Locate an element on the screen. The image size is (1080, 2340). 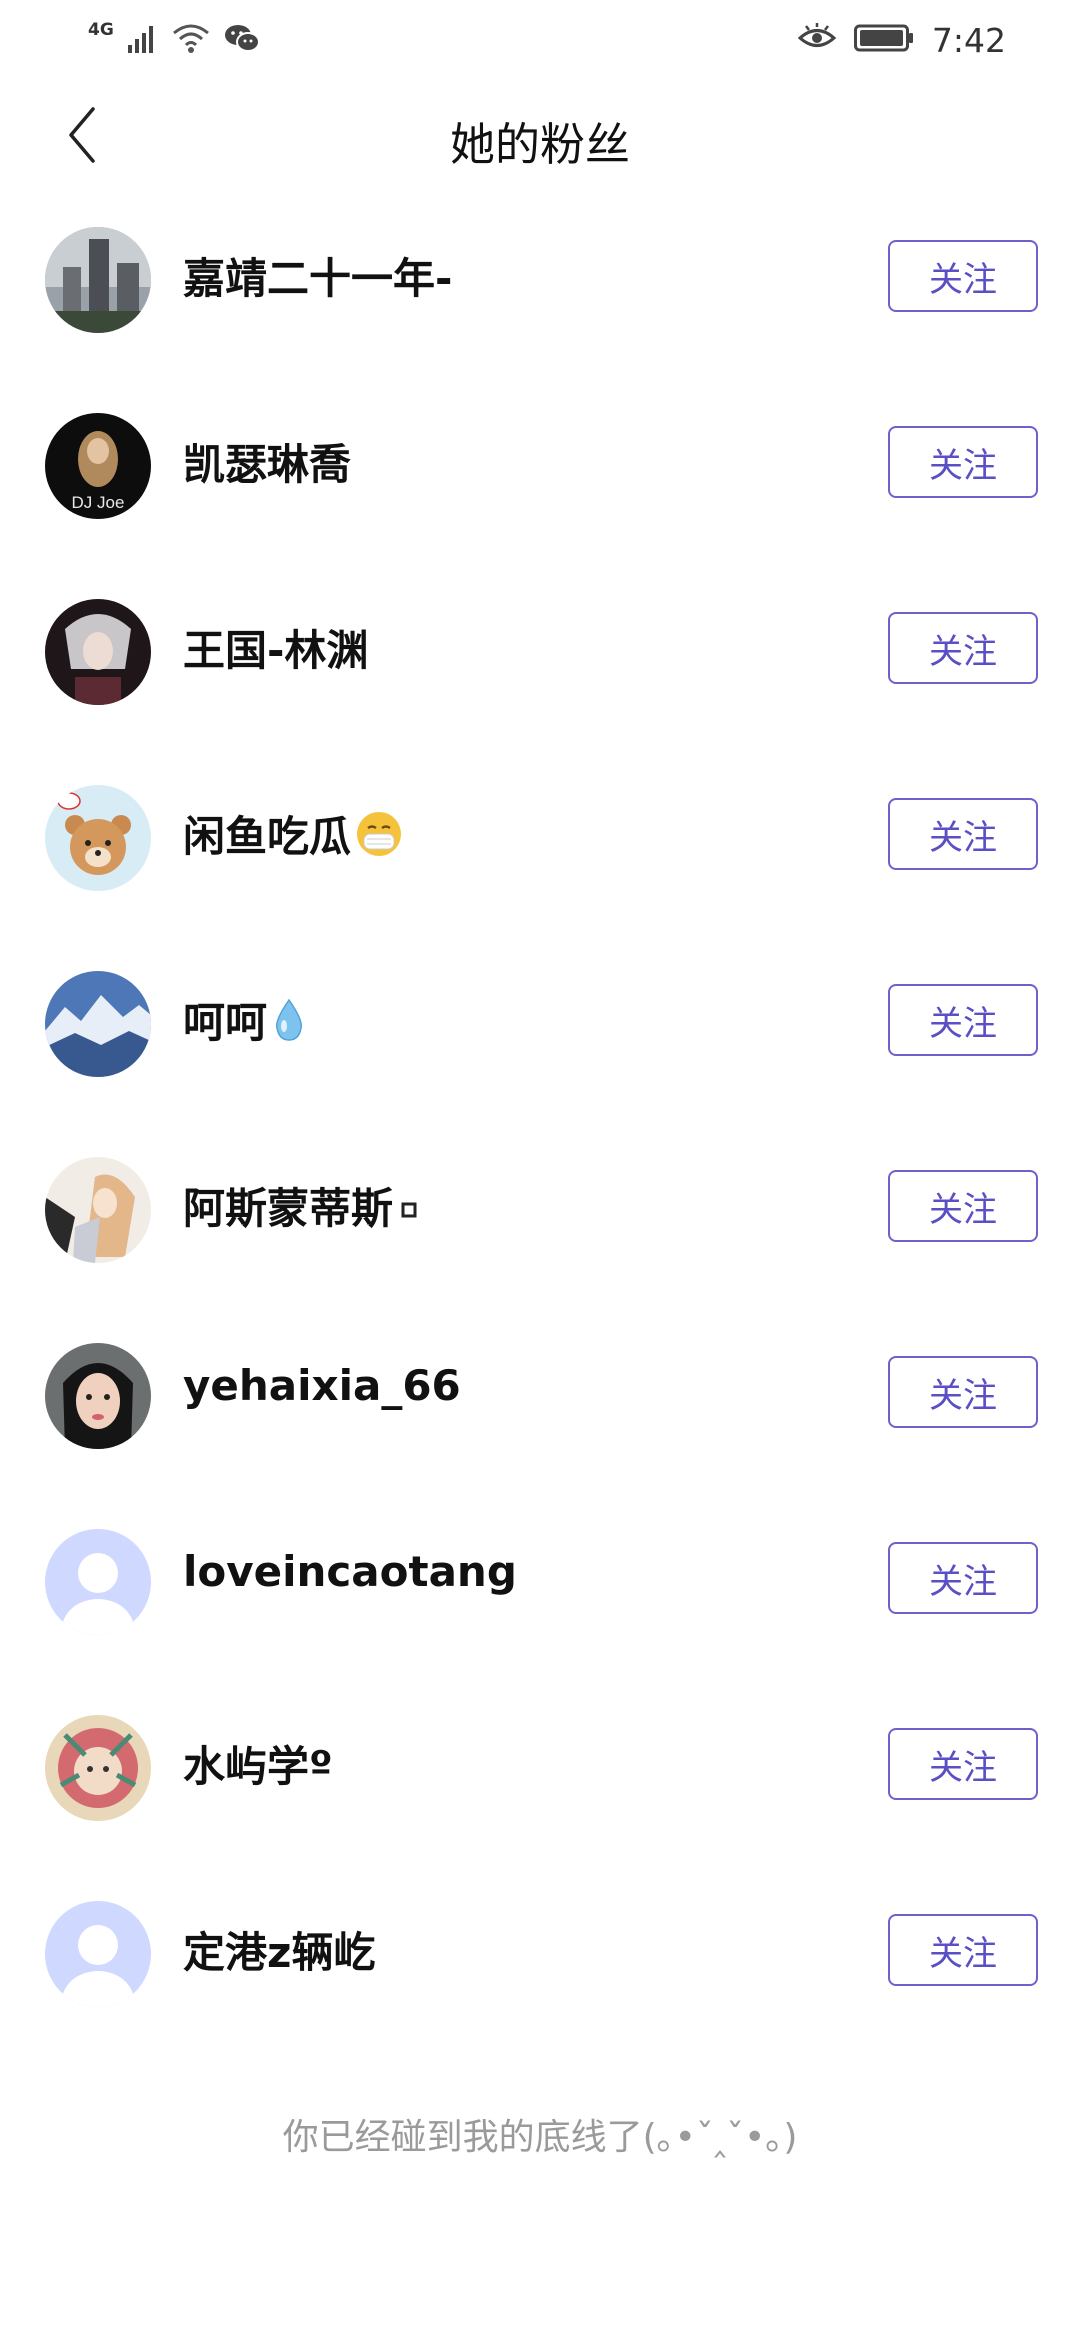
end-of-list-text: 你已经碰到我的底线了(｡•ˇ‸ˇ•｡) is located at coordinates (540, 2137).